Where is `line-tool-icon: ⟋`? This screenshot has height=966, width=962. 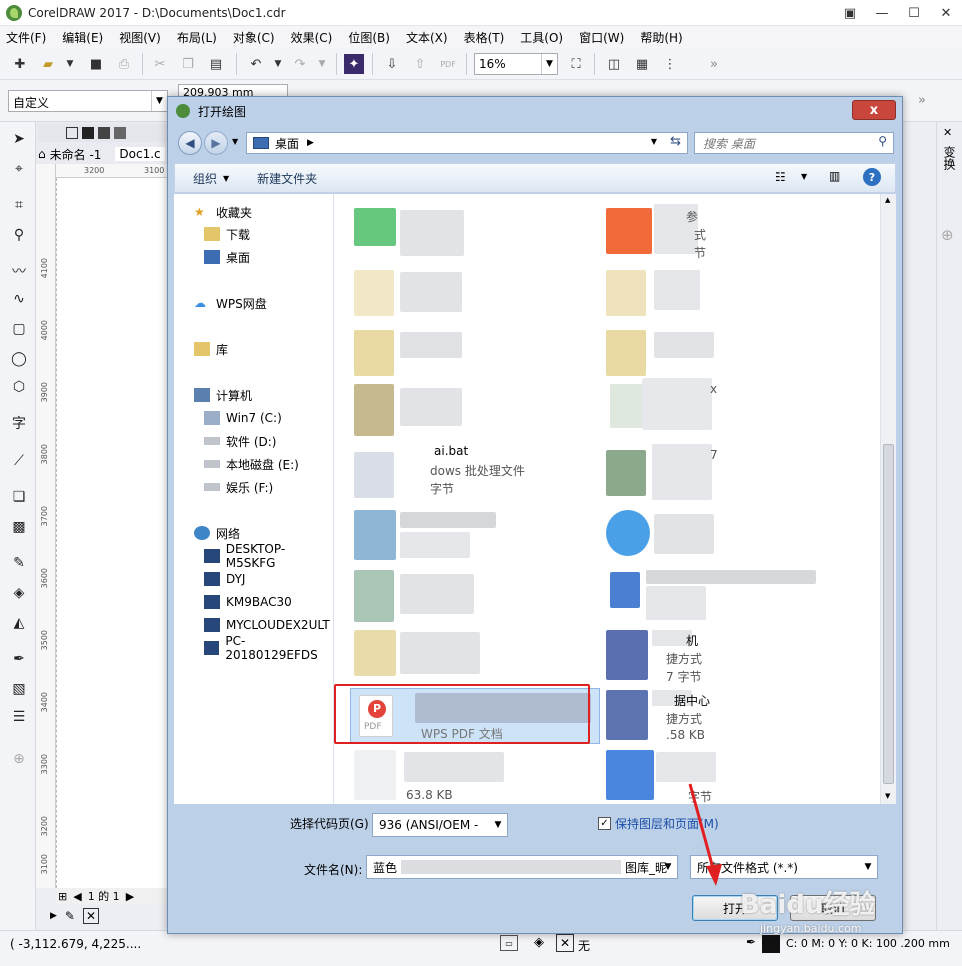
line-tool-icon: ⟋ is located at coordinates (19, 461).